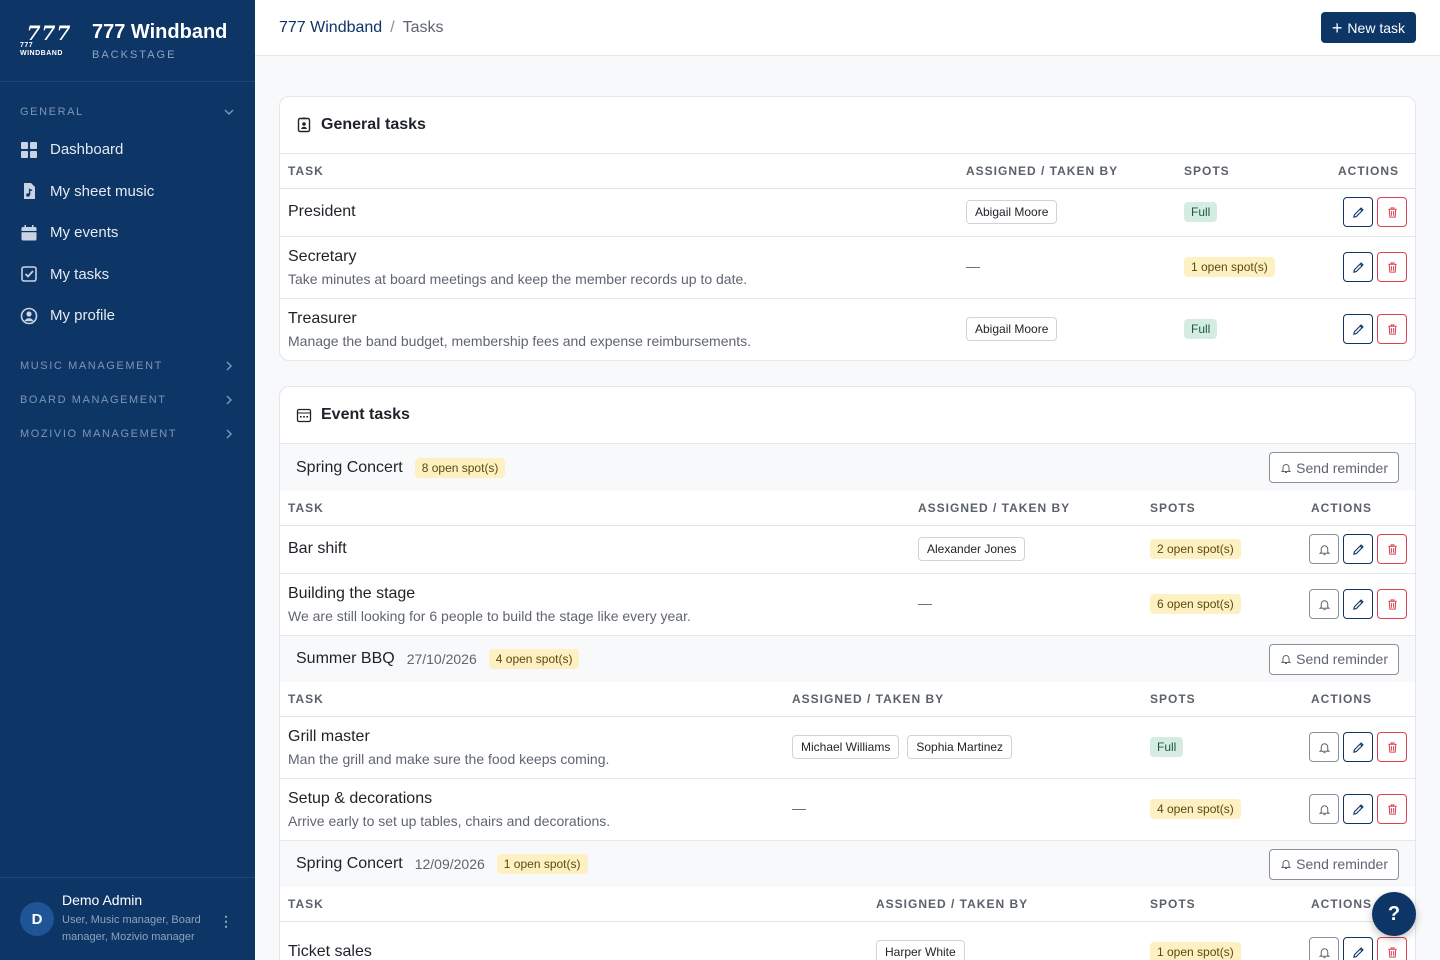 Image resolution: width=1440 pixels, height=960 pixels. I want to click on section-label: BOARD MANAGEMENT, so click(93, 399).